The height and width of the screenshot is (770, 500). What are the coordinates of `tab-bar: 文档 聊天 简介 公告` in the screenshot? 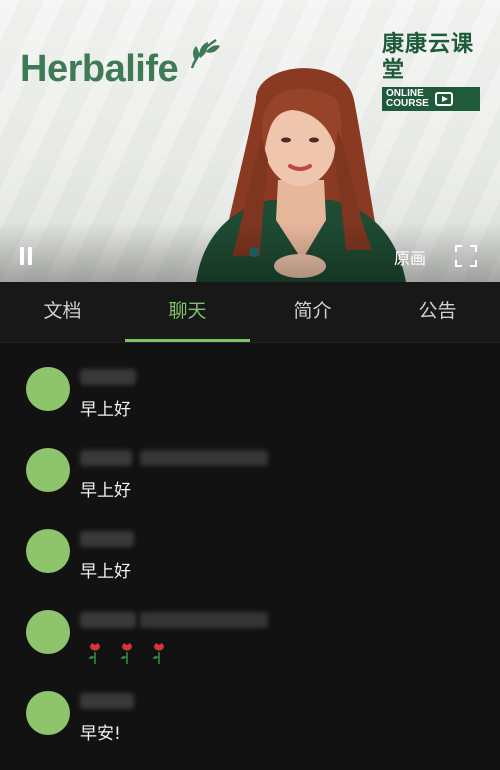 It's located at (250, 312).